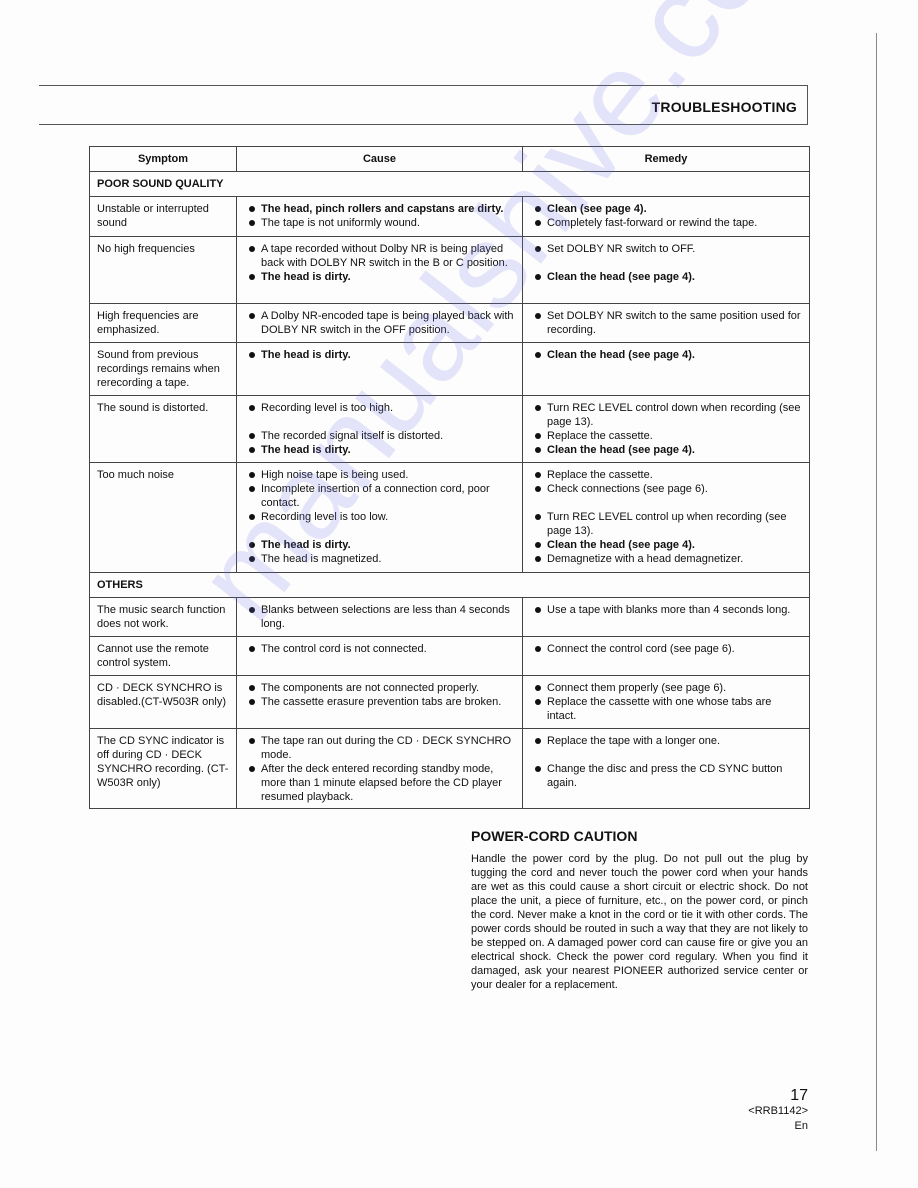 Image resolution: width=918 pixels, height=1188 pixels. I want to click on remedy-cell: Connect the control cord (see page 6)., so click(666, 656).